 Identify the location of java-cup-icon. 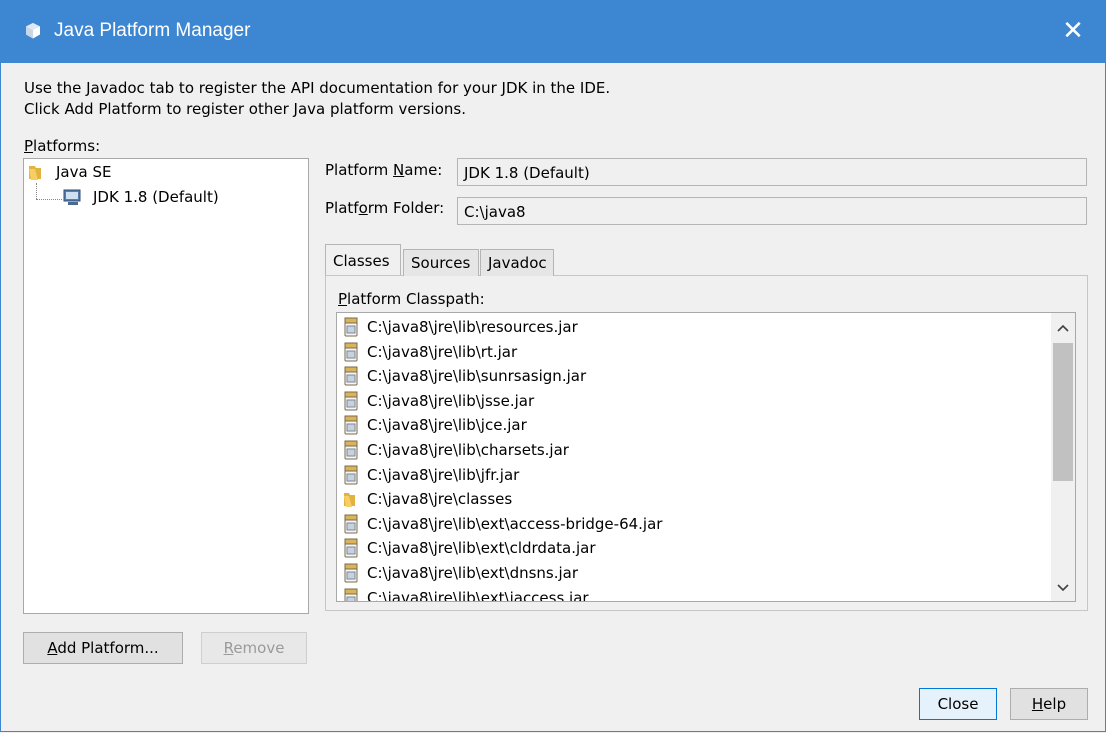
(33, 33).